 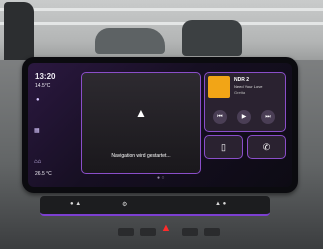 What do you see at coordinates (166, 228) in the screenshot?
I see `hazard-warning-icon: ▲` at bounding box center [166, 228].